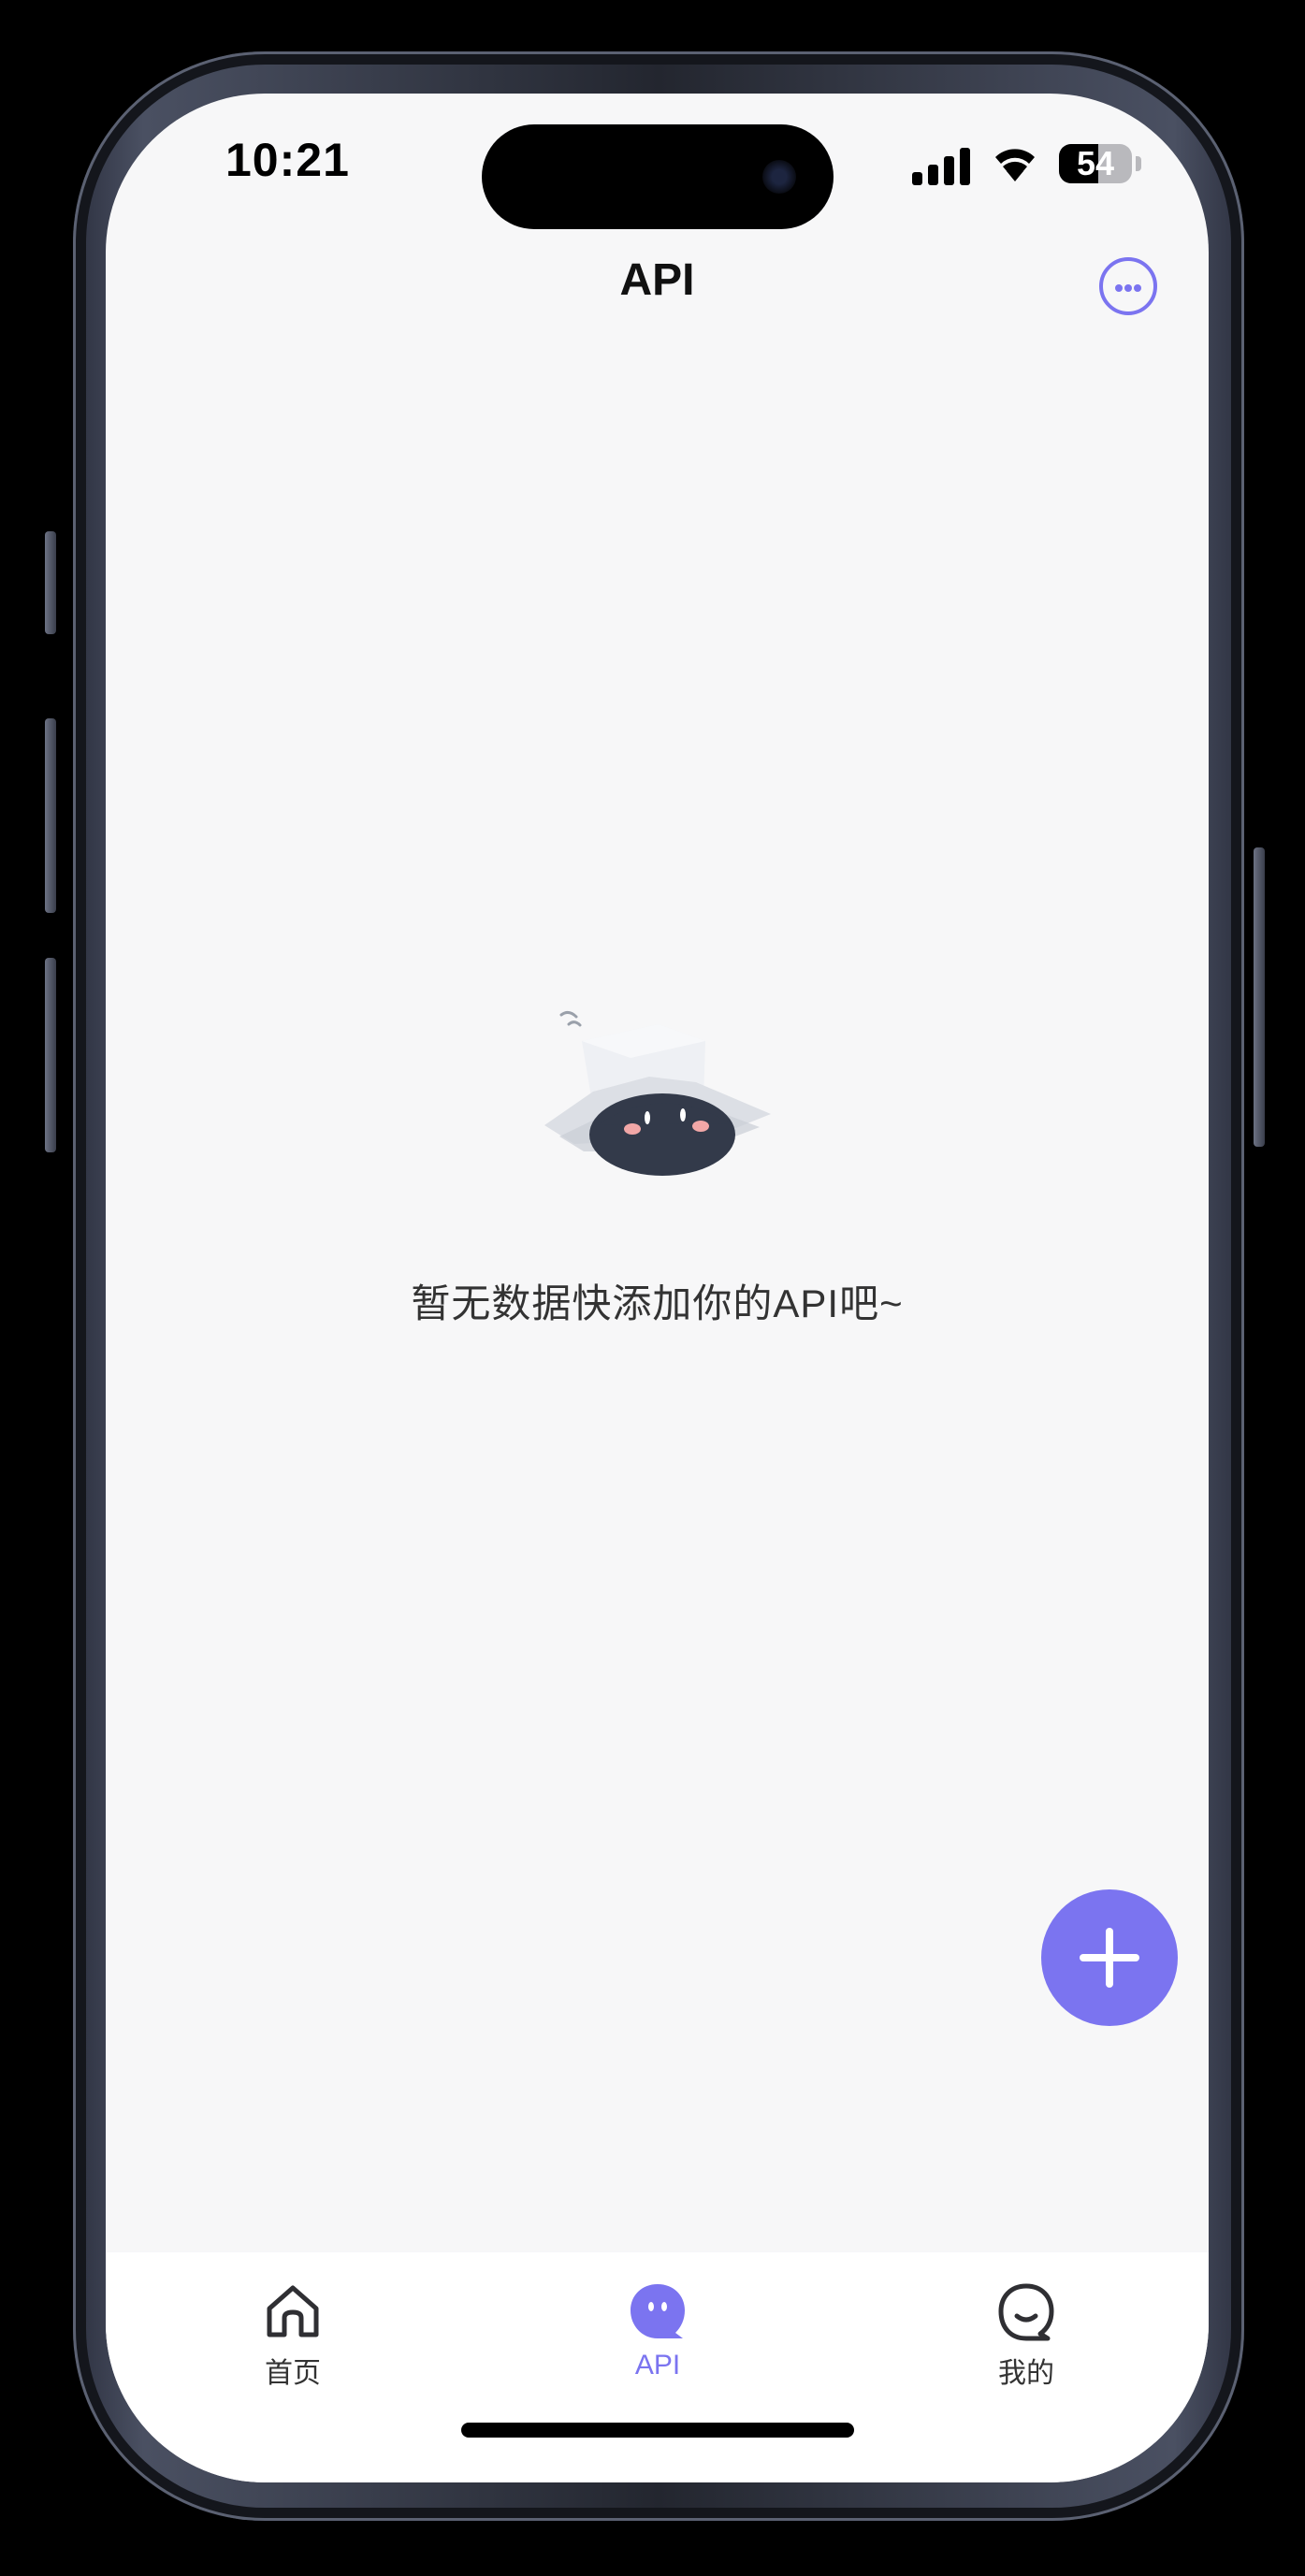 The height and width of the screenshot is (2576, 1305). Describe the element at coordinates (657, 2430) in the screenshot. I see `home-indicator` at that location.